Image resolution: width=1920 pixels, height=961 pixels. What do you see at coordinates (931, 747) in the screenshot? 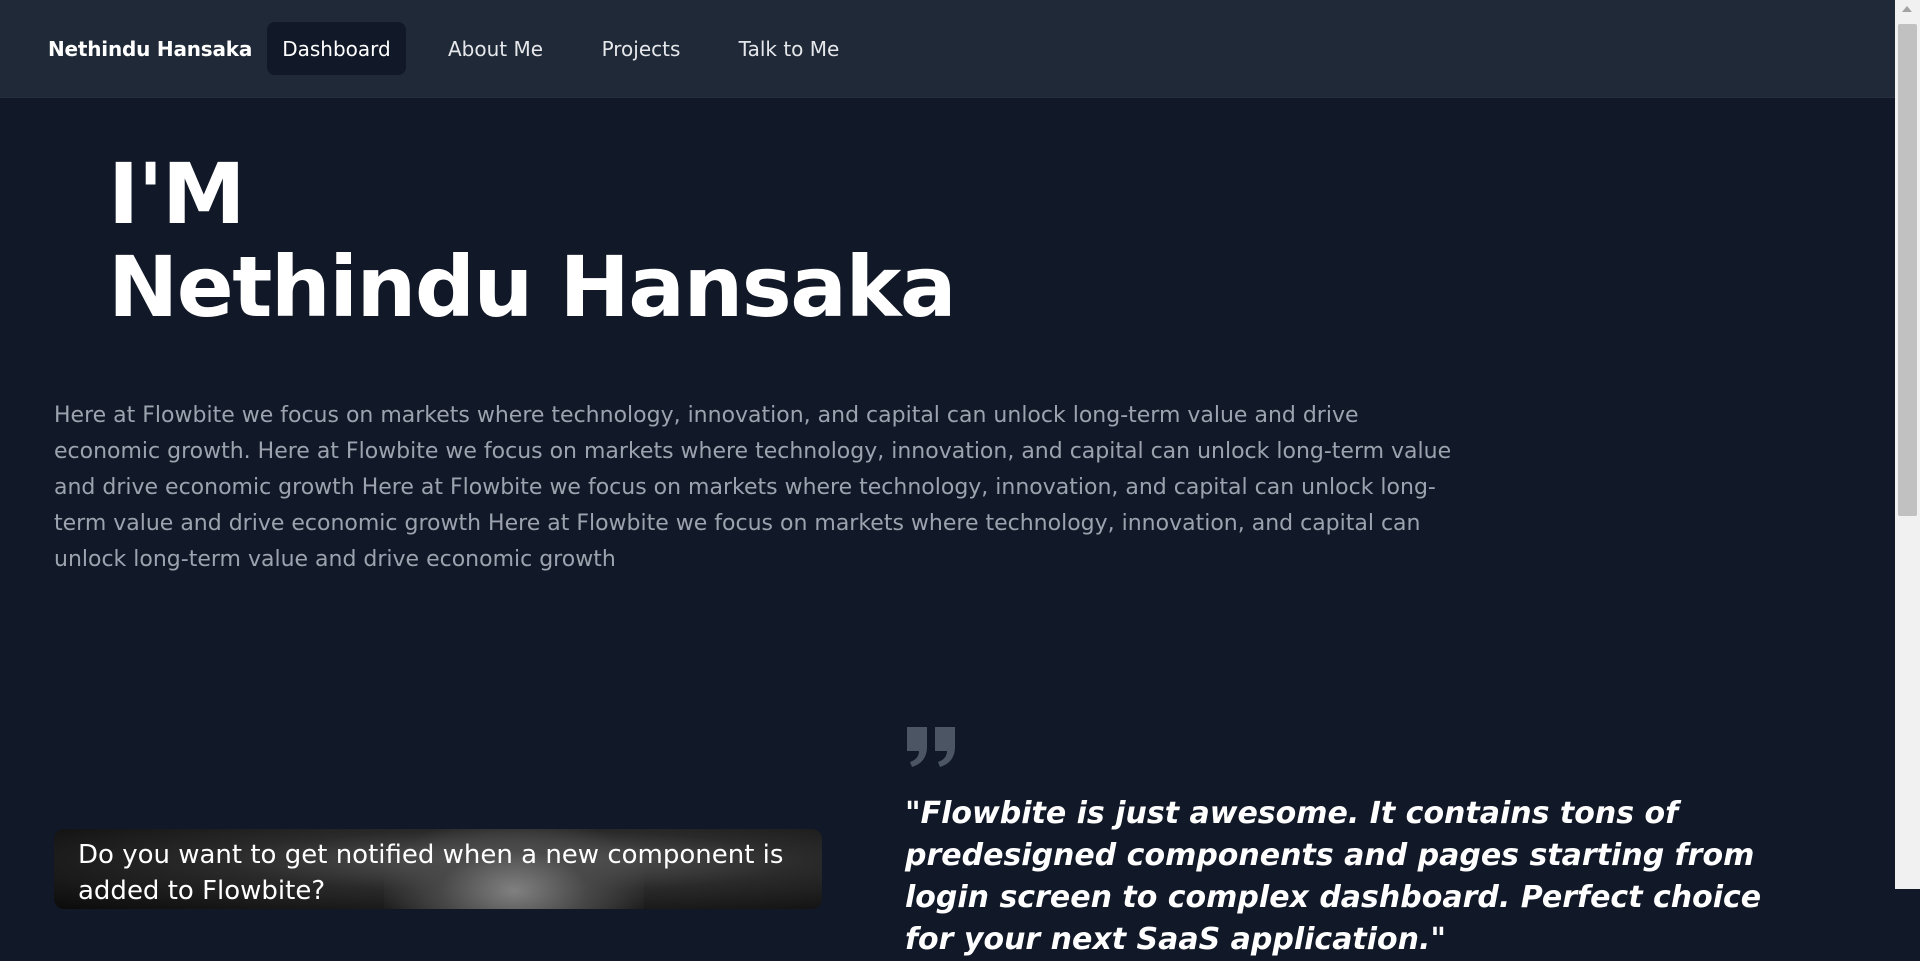
I see `quote-icon` at bounding box center [931, 747].